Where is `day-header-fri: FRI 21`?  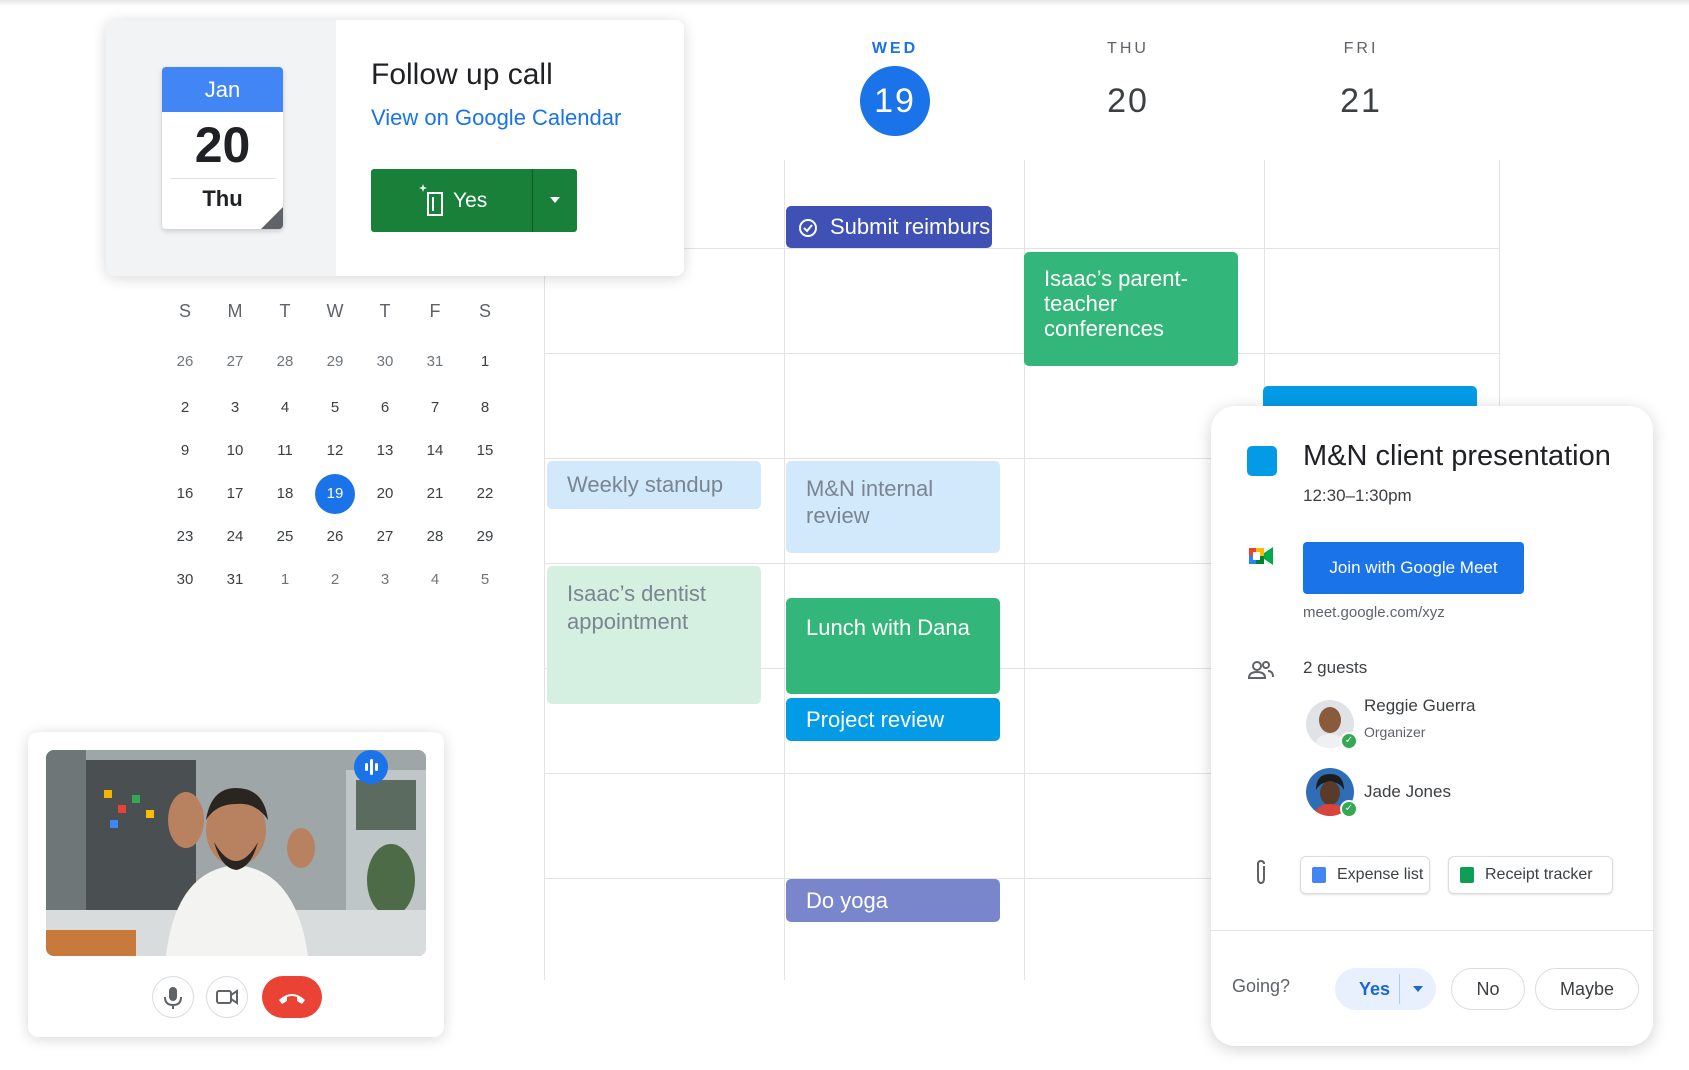 day-header-fri: FRI 21 is located at coordinates (1361, 88).